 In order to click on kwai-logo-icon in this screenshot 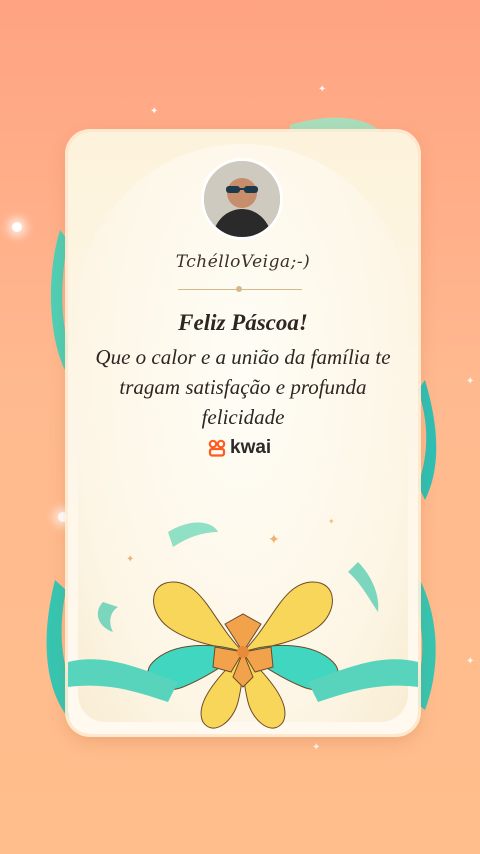, I will do `click(217, 448)`.